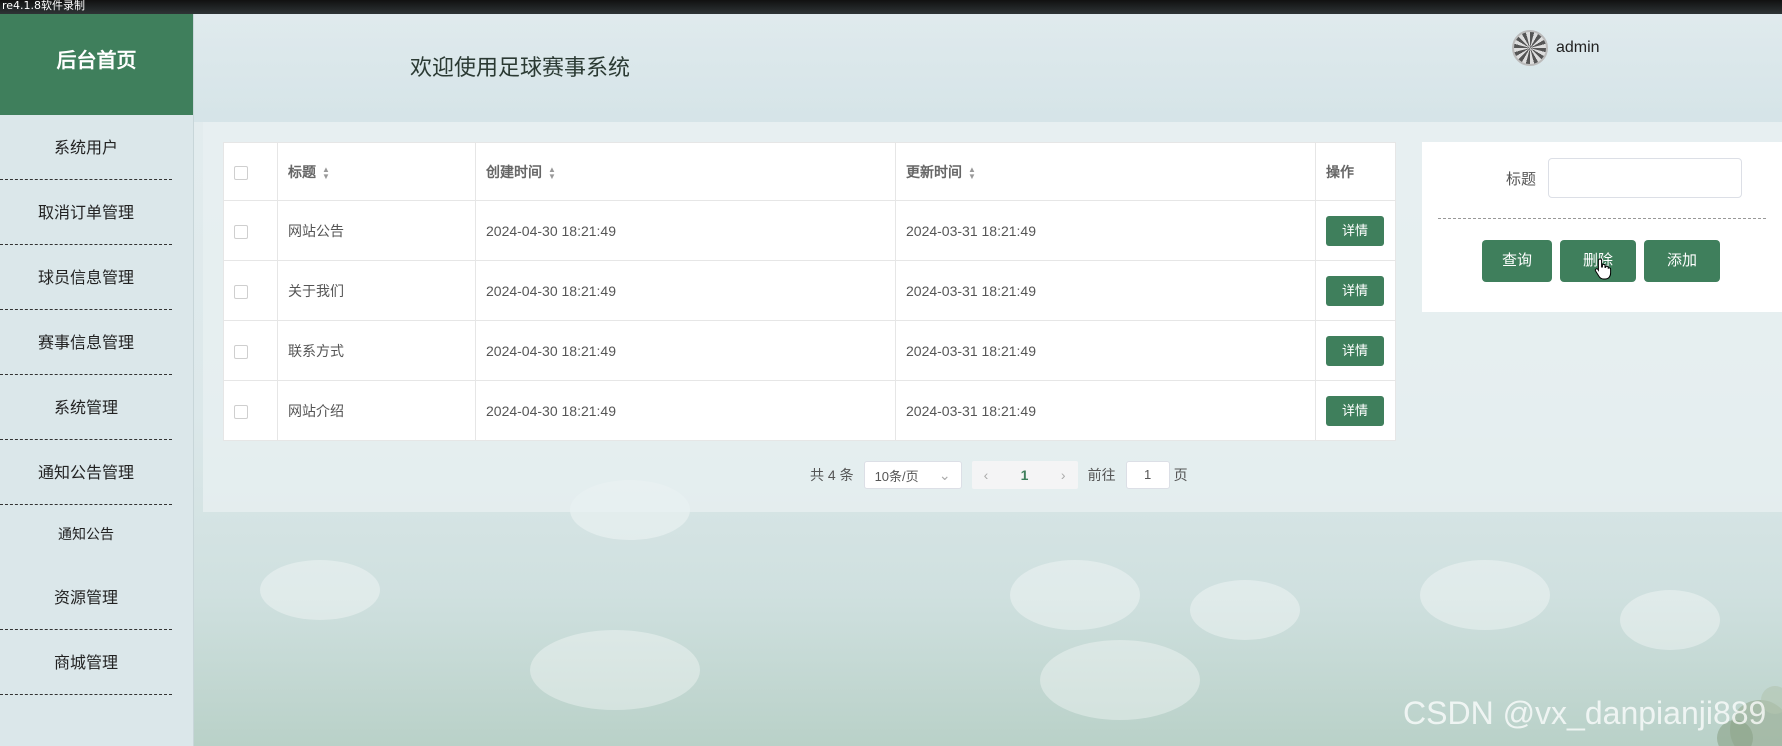 The width and height of the screenshot is (1782, 746). I want to click on chevron-left-icon: ‹, so click(986, 475).